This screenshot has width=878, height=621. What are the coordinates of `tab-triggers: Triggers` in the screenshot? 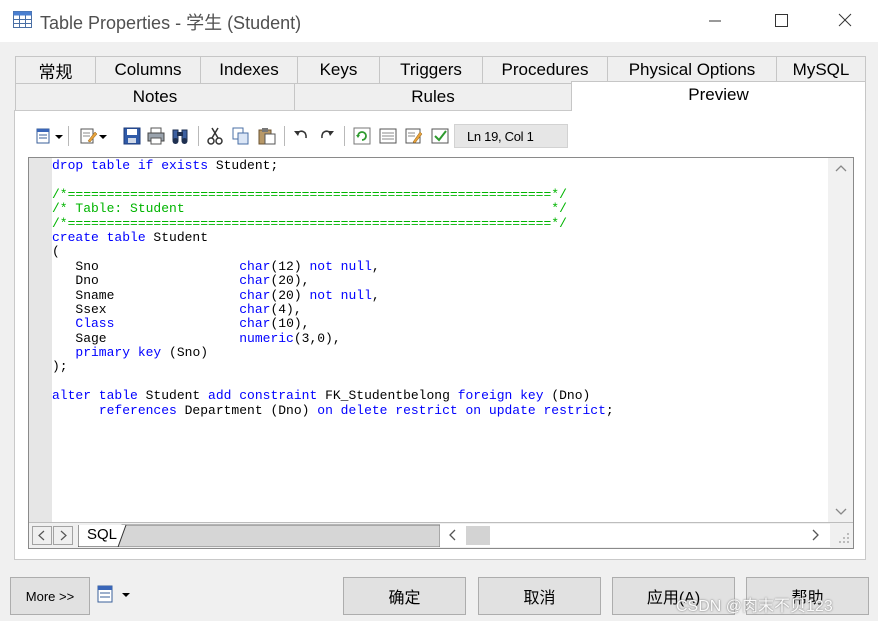 It's located at (431, 69).